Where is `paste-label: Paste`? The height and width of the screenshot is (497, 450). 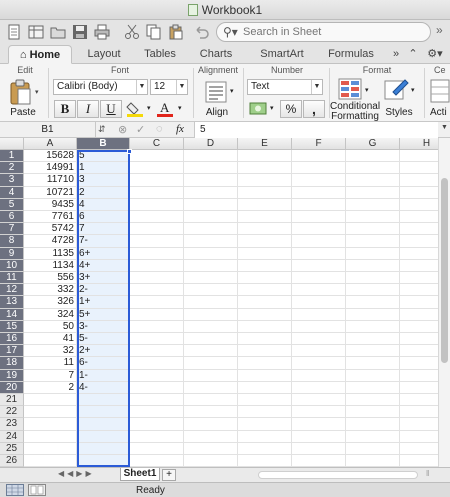 paste-label: Paste is located at coordinates (23, 113).